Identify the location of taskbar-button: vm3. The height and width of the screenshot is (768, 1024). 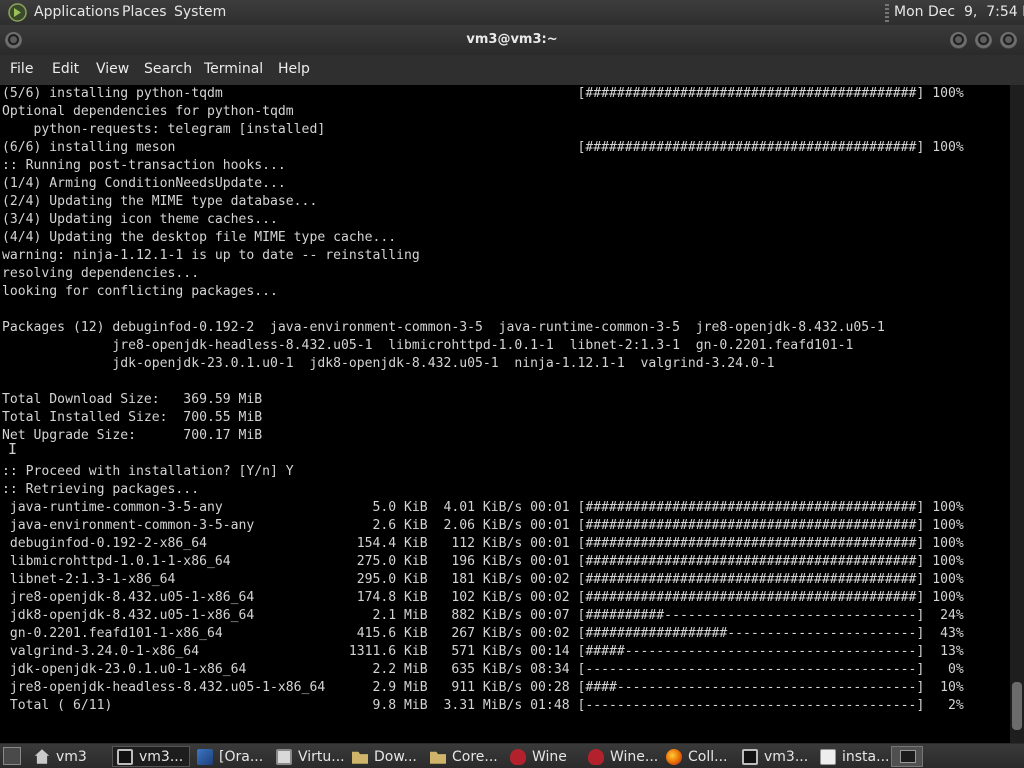
(69, 756).